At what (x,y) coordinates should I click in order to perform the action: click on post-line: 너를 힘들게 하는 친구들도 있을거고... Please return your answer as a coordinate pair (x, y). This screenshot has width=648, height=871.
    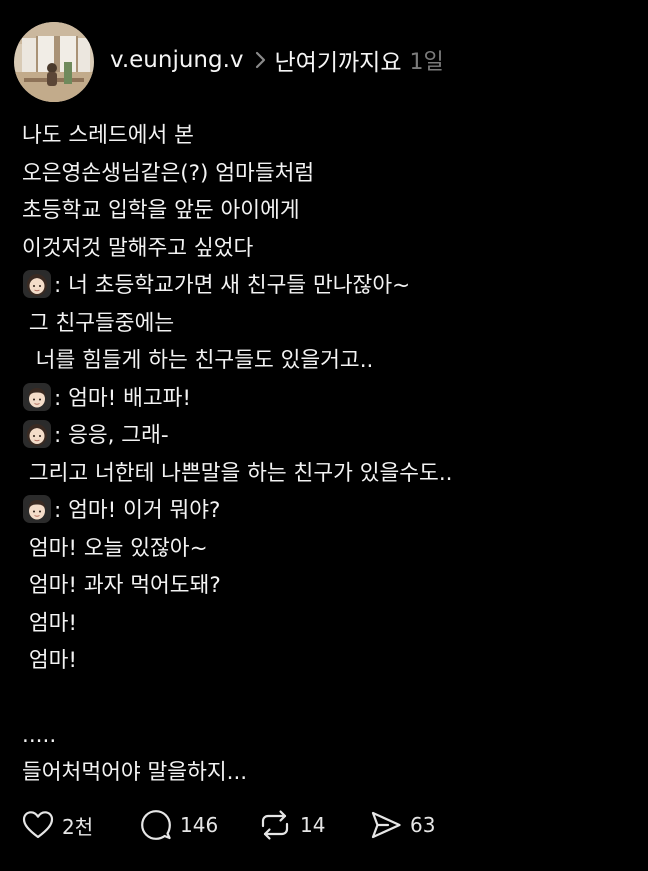
    Looking at the image, I should click on (327, 361).